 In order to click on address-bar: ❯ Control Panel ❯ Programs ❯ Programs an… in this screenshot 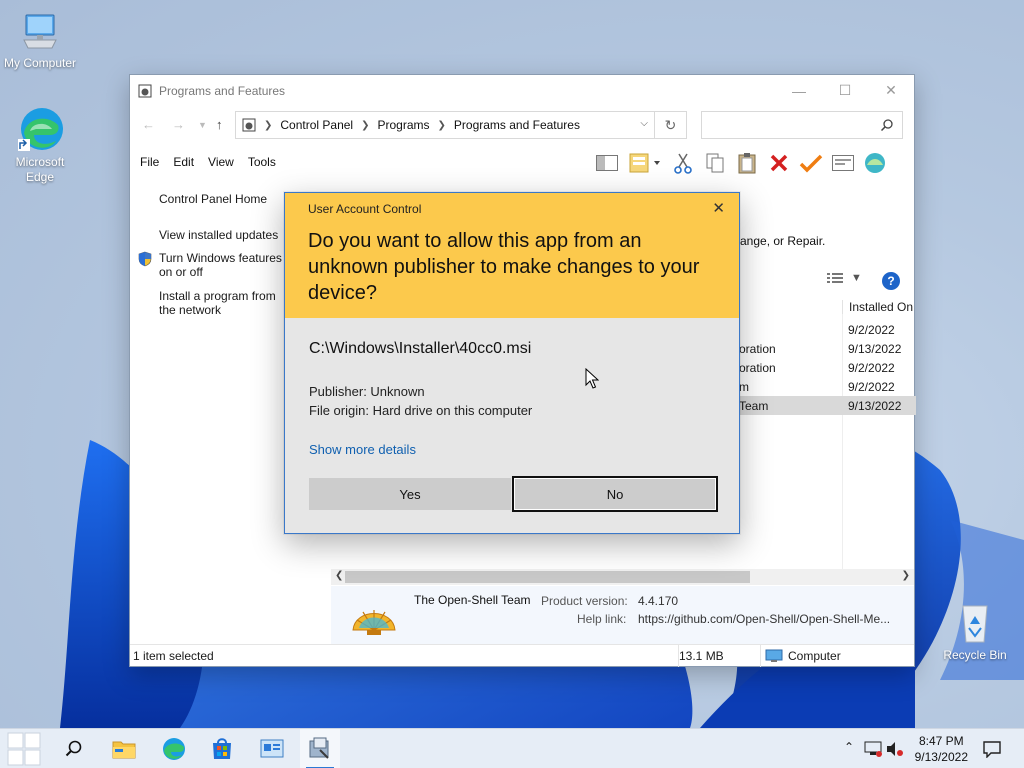, I will do `click(445, 125)`.